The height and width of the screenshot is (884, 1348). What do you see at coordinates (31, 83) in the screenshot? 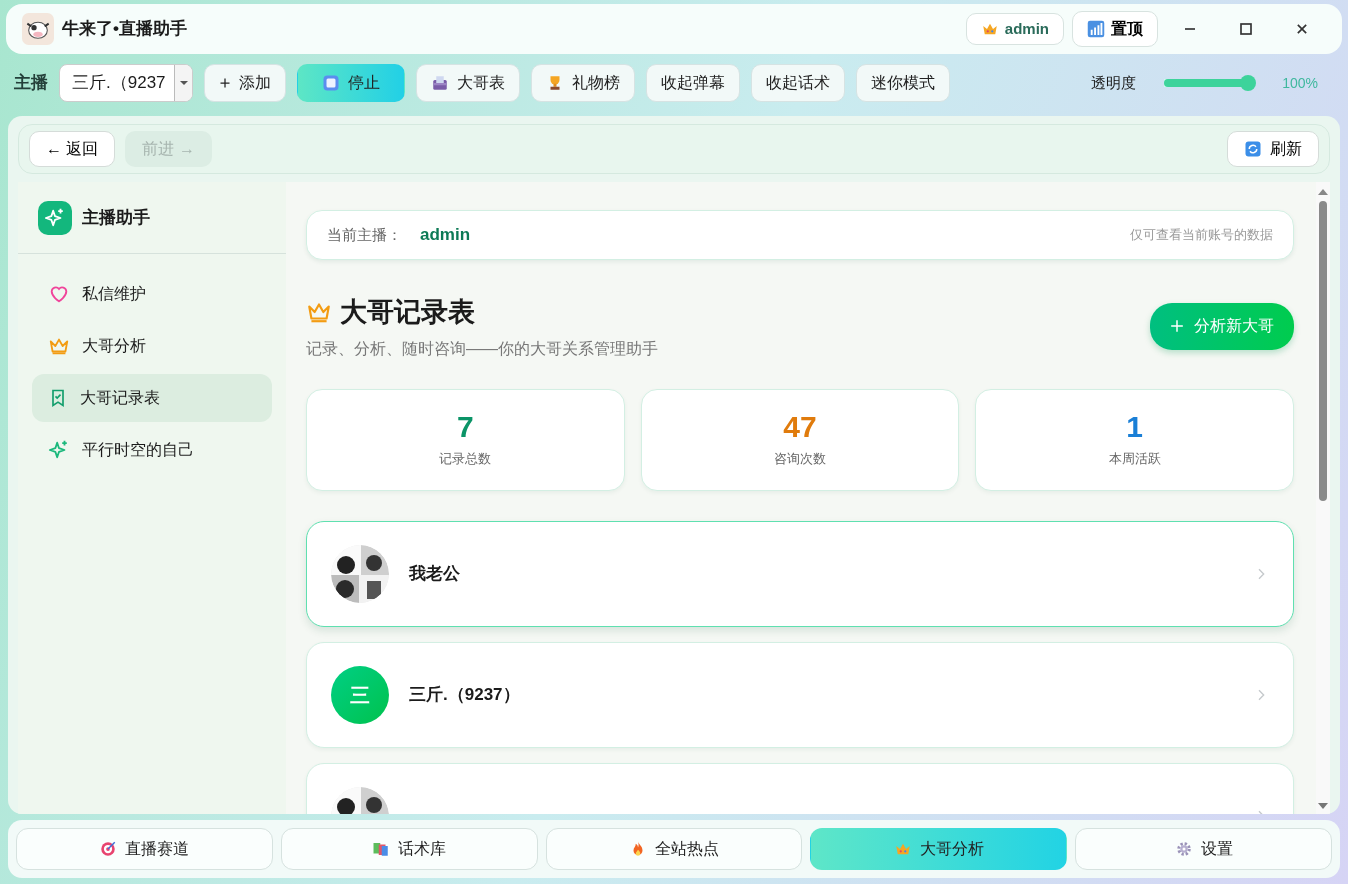
I see `streamer-label: 主播` at bounding box center [31, 83].